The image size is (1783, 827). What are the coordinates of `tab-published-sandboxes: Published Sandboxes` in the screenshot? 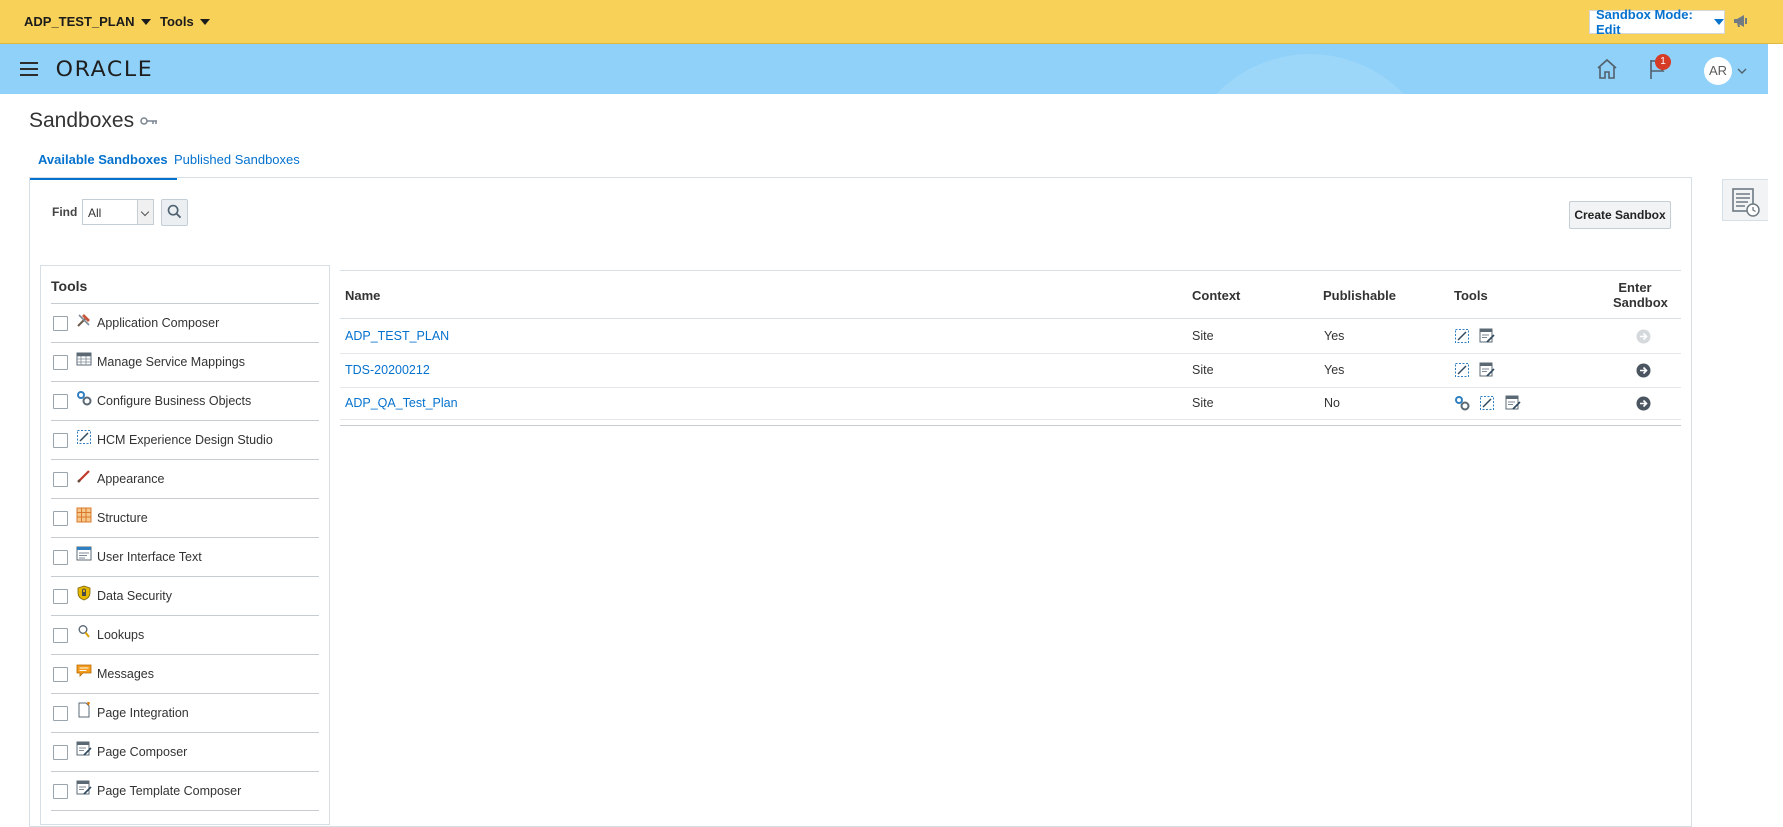 It's located at (237, 159).